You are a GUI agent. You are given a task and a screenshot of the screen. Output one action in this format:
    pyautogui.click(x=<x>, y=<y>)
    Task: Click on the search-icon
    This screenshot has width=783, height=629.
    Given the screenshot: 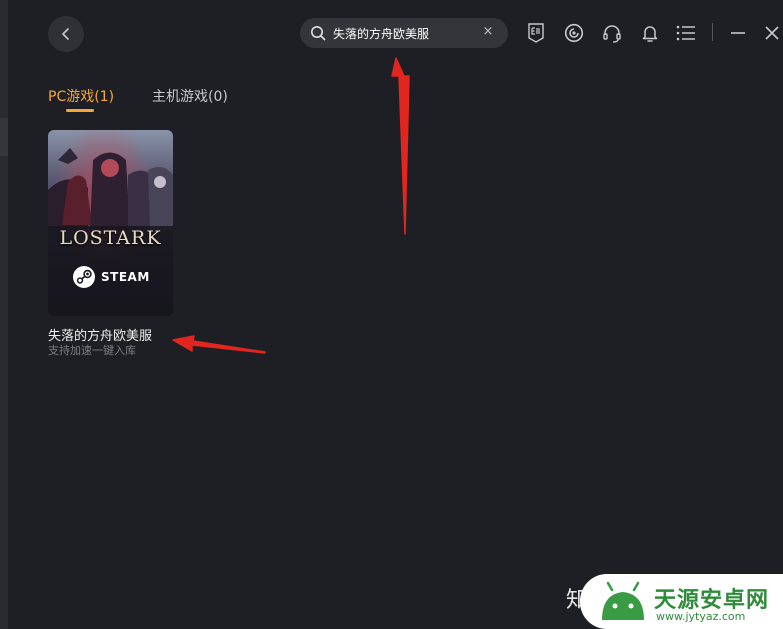 What is the action you would take?
    pyautogui.click(x=318, y=33)
    